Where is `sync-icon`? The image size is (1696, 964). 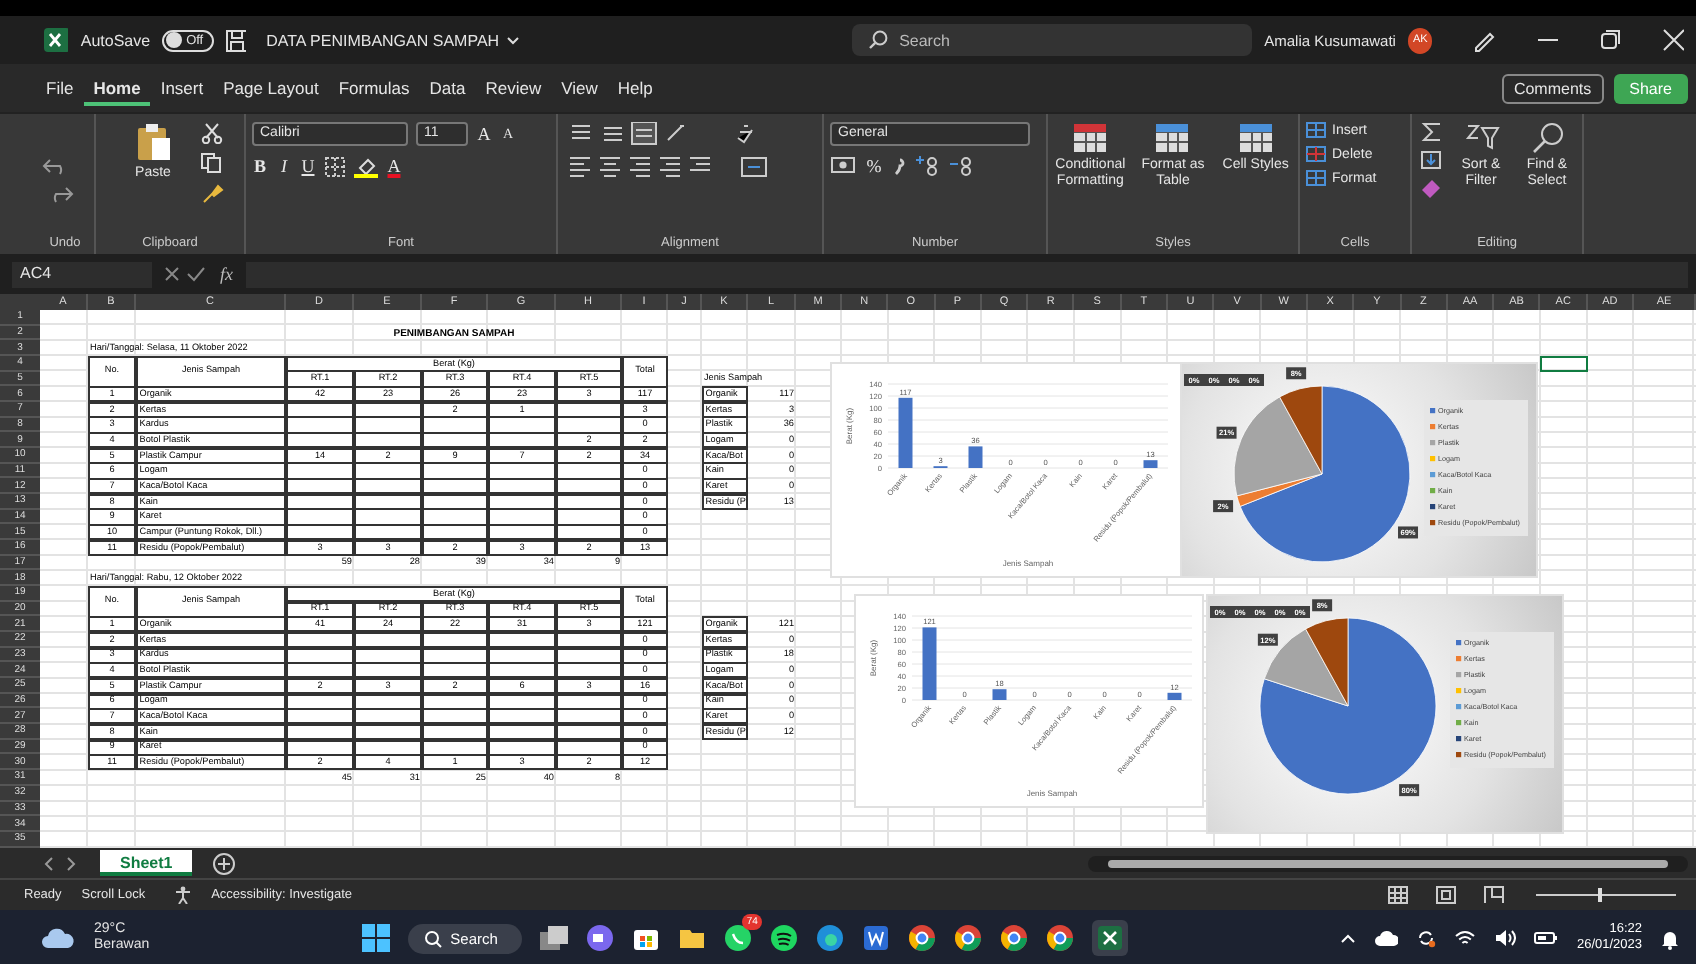
sync-icon is located at coordinates (1426, 938).